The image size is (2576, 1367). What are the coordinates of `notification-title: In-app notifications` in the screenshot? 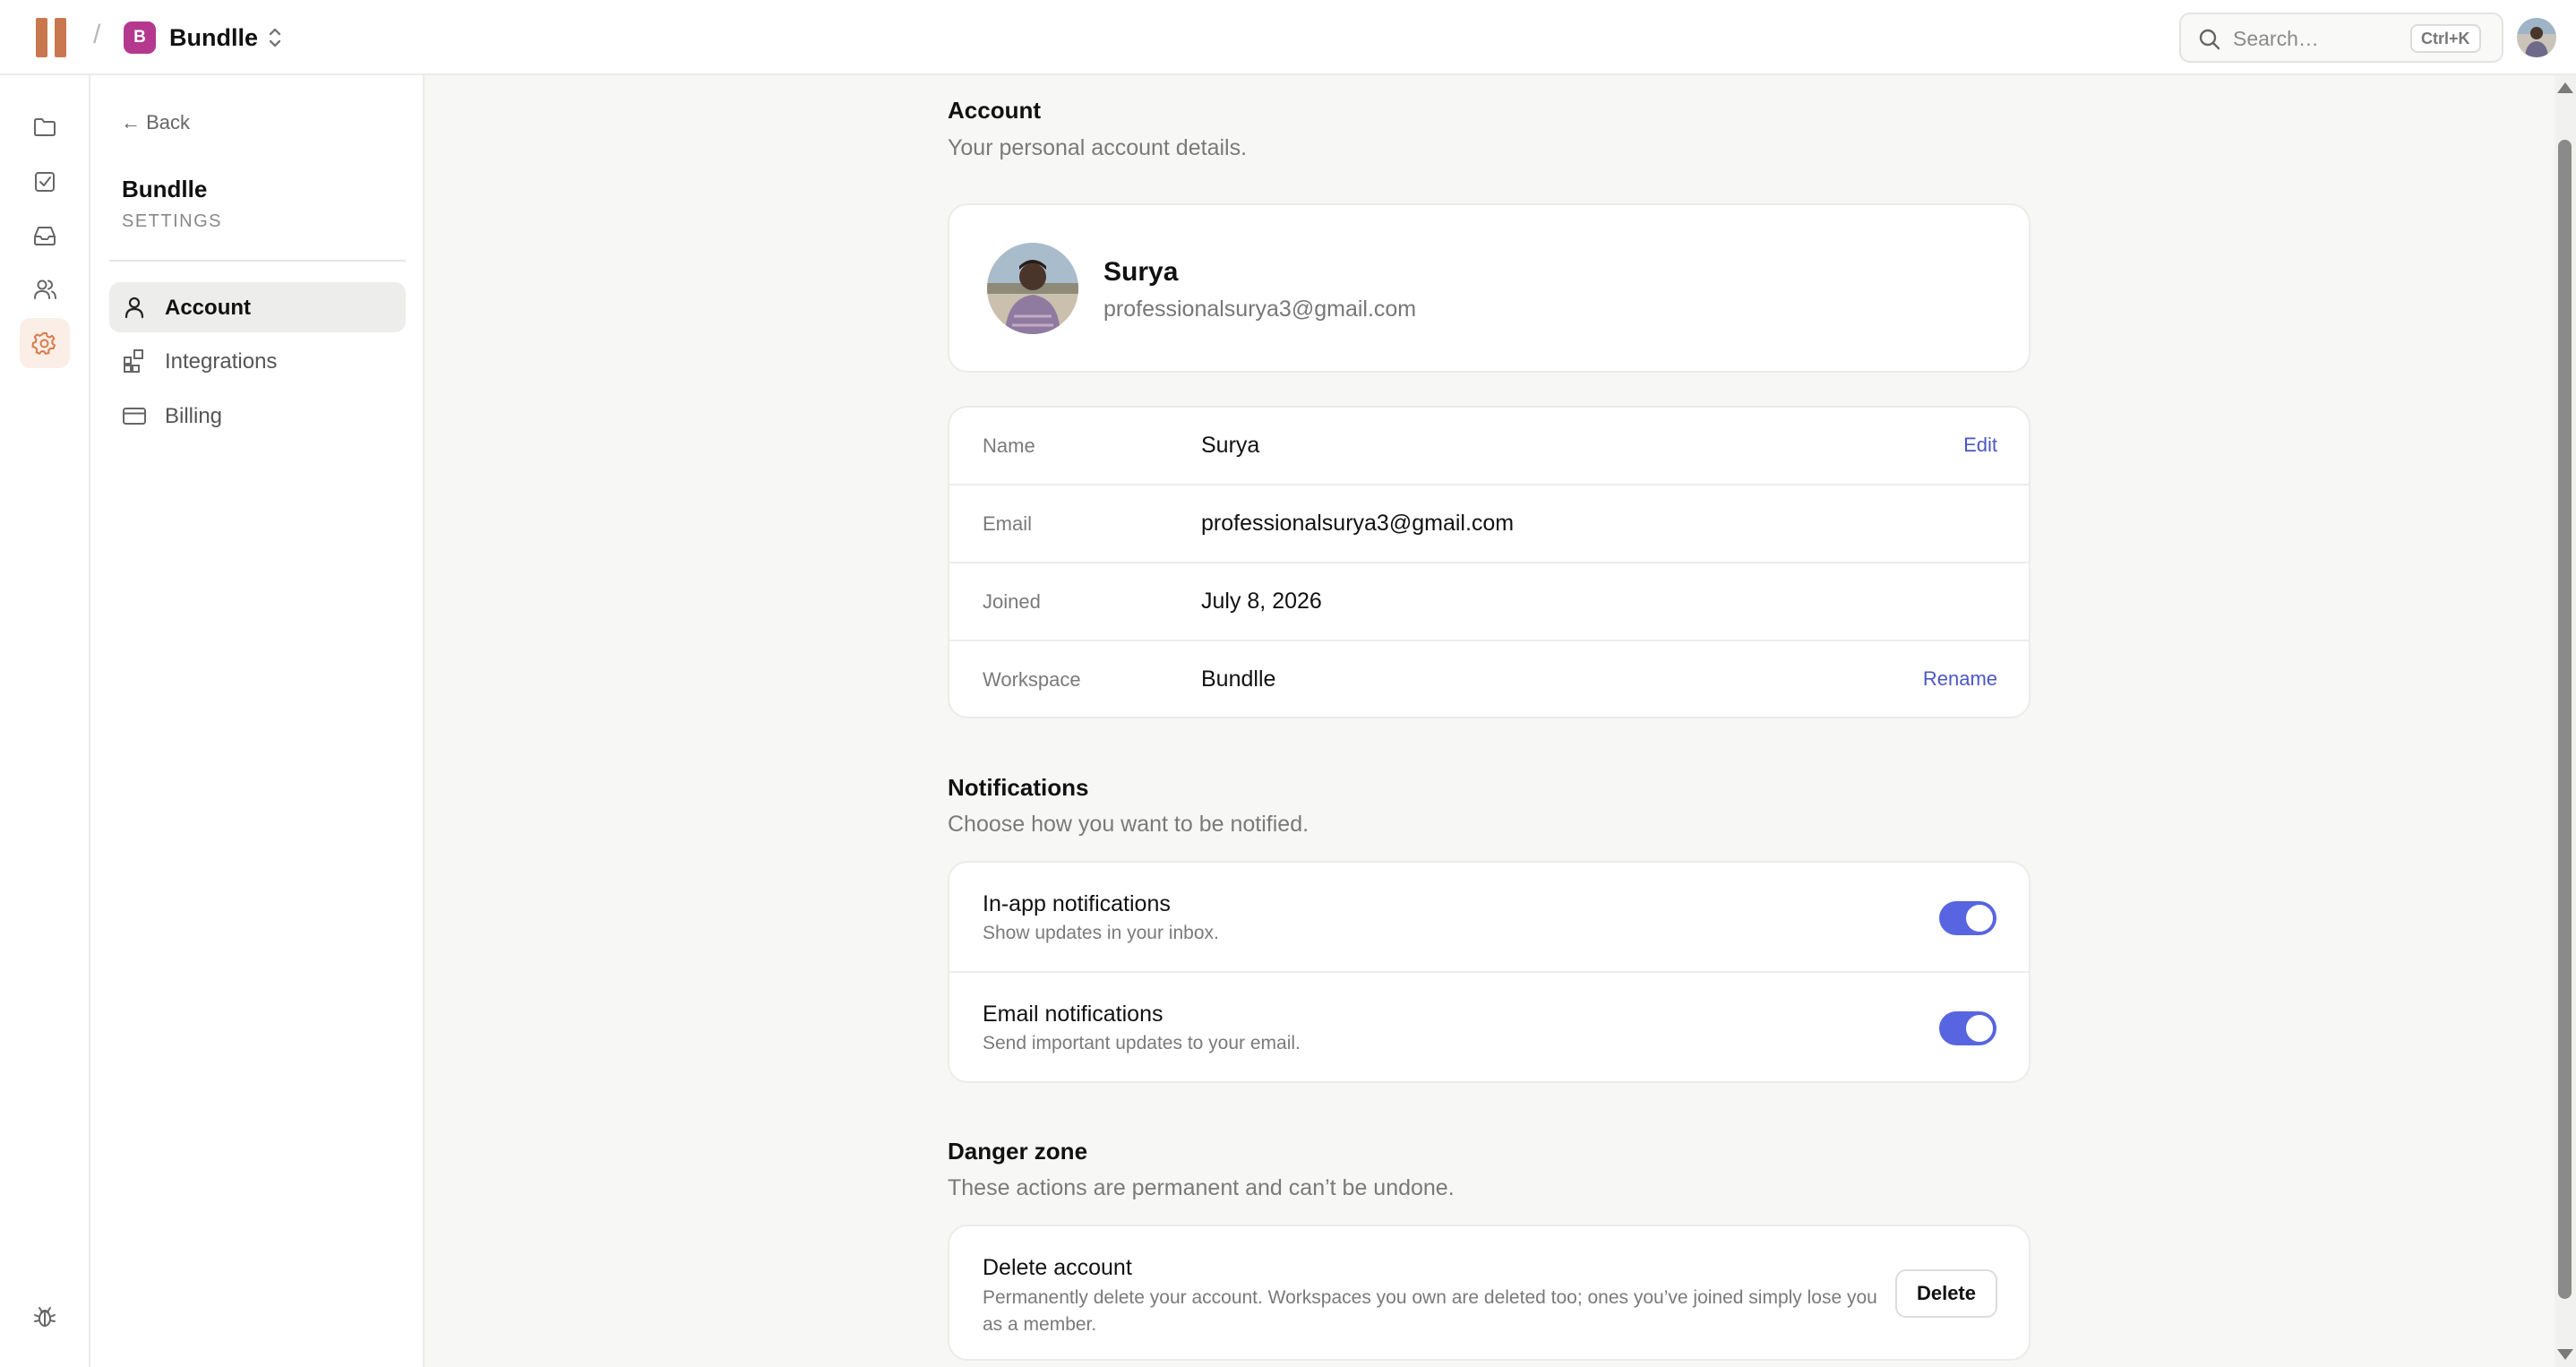 It's located at (1077, 903).